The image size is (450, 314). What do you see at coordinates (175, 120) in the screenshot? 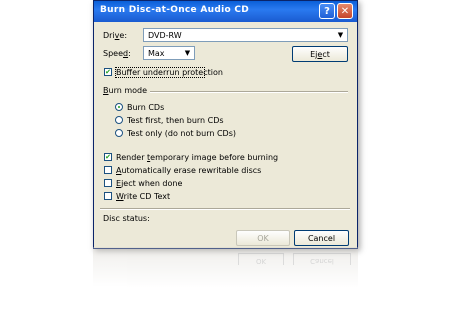
I see `radio-test-then-burn-label: Test first, then burn CDs` at bounding box center [175, 120].